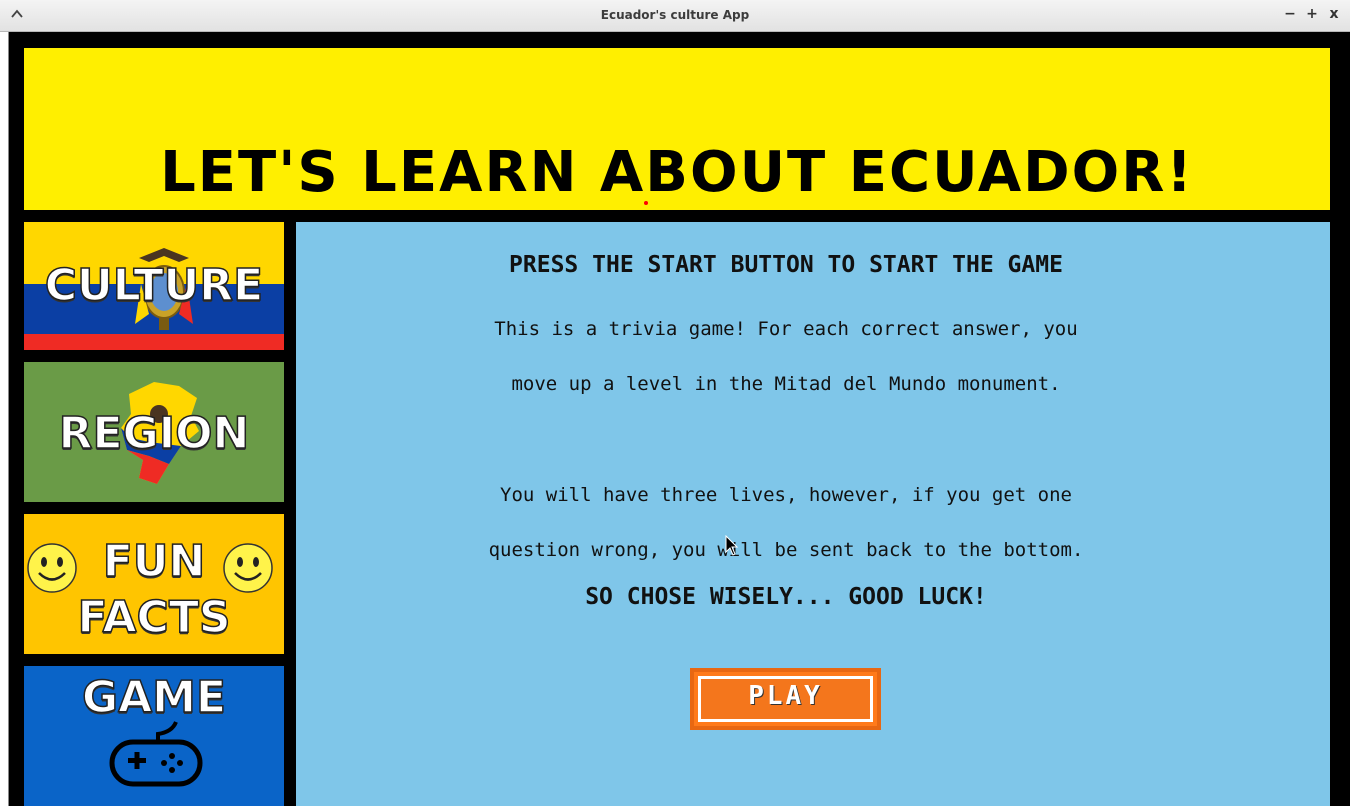  What do you see at coordinates (732, 545) in the screenshot?
I see `mouse-cursor-icon` at bounding box center [732, 545].